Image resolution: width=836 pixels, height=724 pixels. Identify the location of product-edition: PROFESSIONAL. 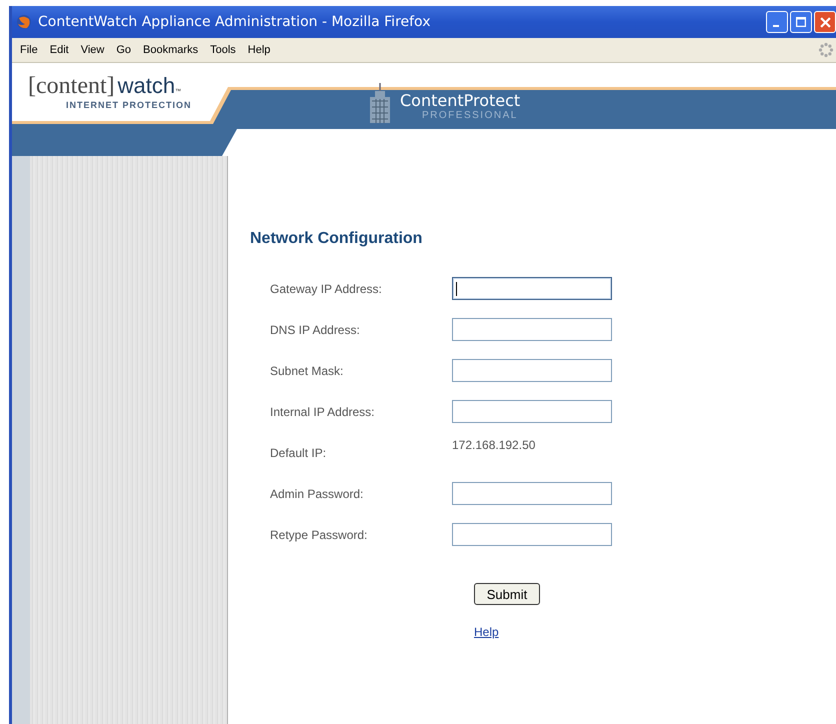
(470, 115).